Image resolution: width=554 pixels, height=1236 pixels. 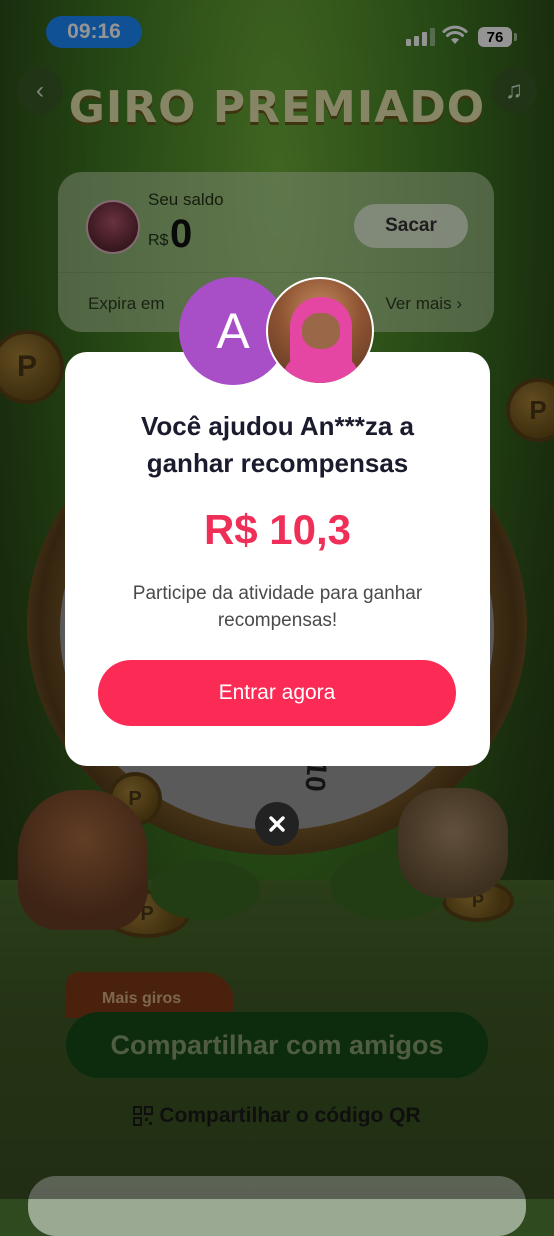 What do you see at coordinates (277, 529) in the screenshot?
I see `reward-amount: R$ 10,3` at bounding box center [277, 529].